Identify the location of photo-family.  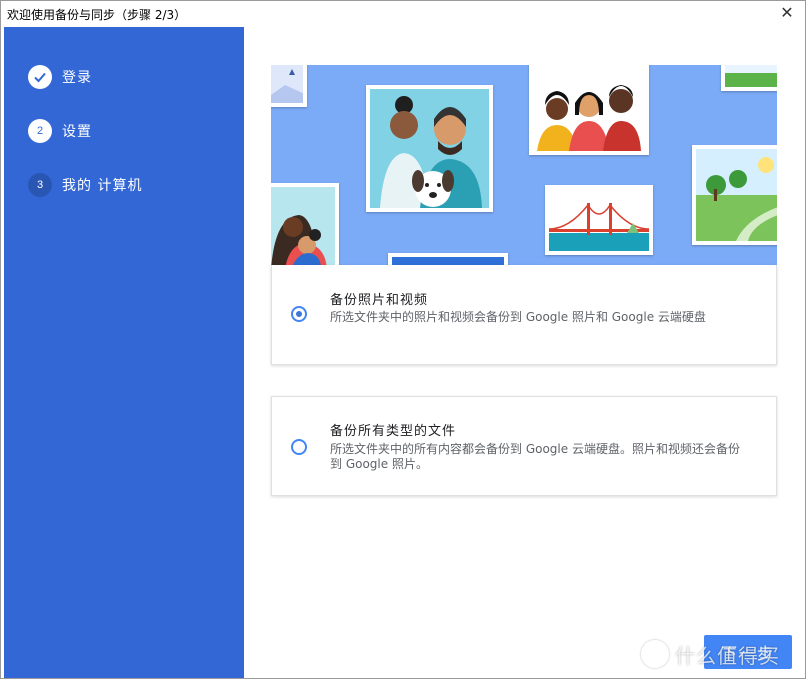
(429, 148).